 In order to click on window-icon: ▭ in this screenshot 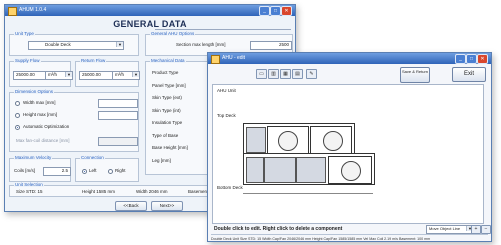, I will do `click(261, 74)`.